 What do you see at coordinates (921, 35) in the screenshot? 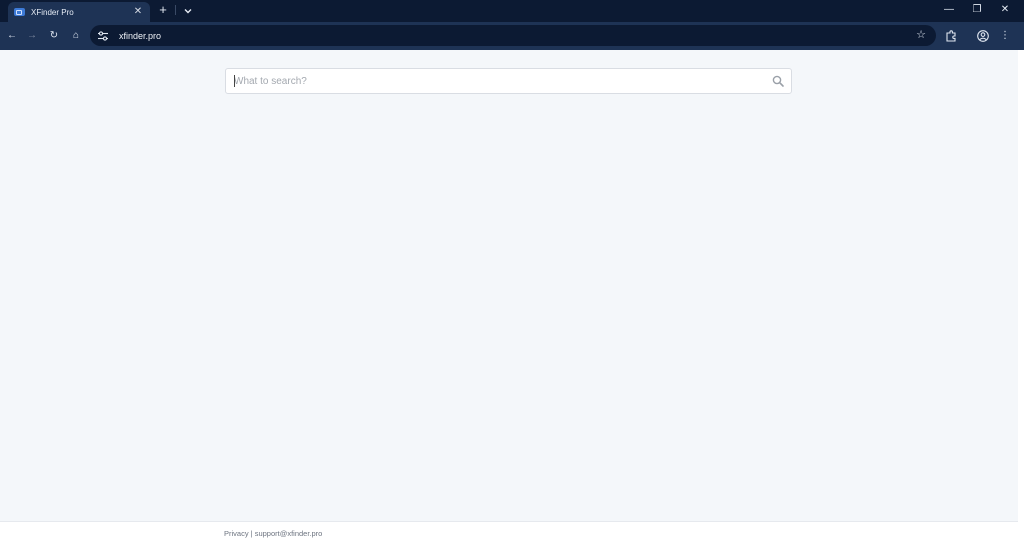
I see `bookmark-star-icon: ☆` at bounding box center [921, 35].